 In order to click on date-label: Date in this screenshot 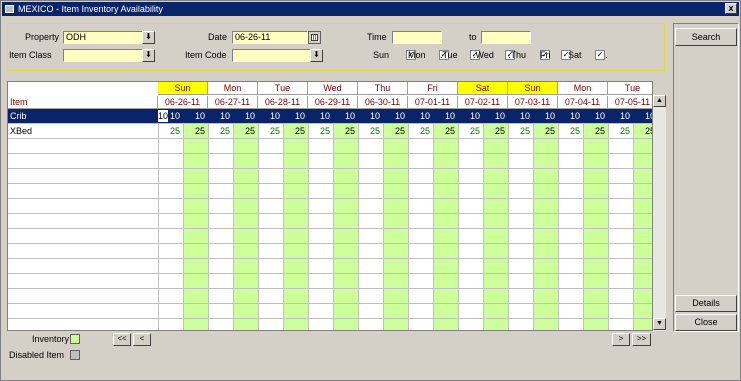, I will do `click(218, 37)`.